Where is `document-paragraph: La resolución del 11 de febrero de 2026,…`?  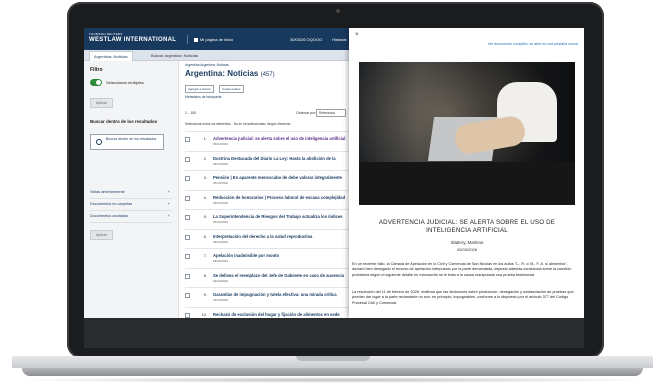
document-paragraph: La resolución del 11 de febrero de 2026,… is located at coordinates (463, 297).